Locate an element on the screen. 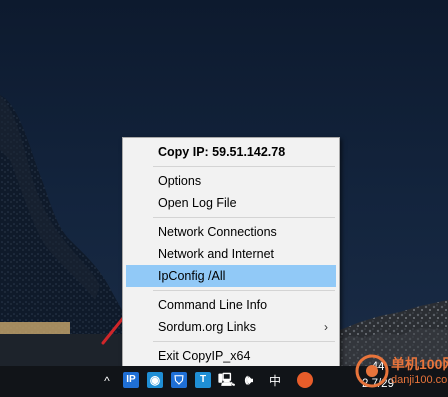 The height and width of the screenshot is (397, 448). shield-icon: ⛉ is located at coordinates (179, 380).